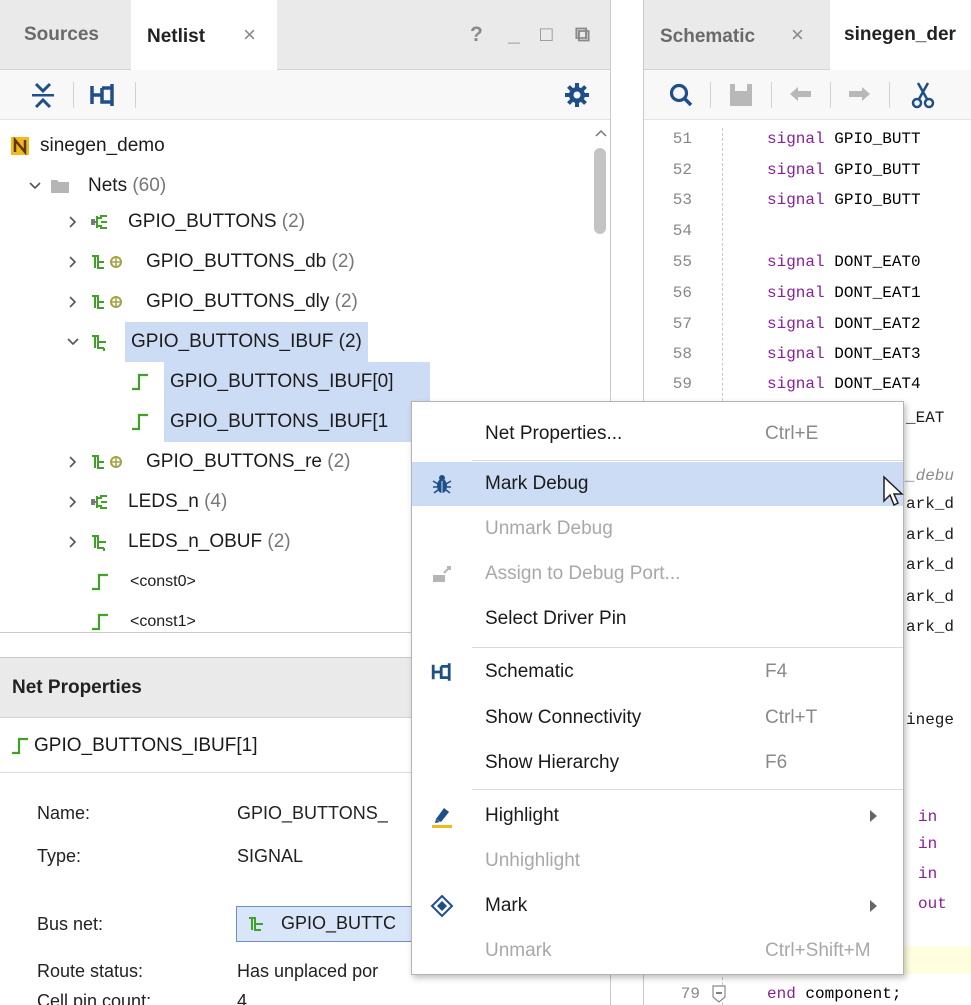 The image size is (971, 1005). What do you see at coordinates (657, 718) in the screenshot?
I see `menu-item-show-connectivity: Show Connectivity Ctrl+T` at bounding box center [657, 718].